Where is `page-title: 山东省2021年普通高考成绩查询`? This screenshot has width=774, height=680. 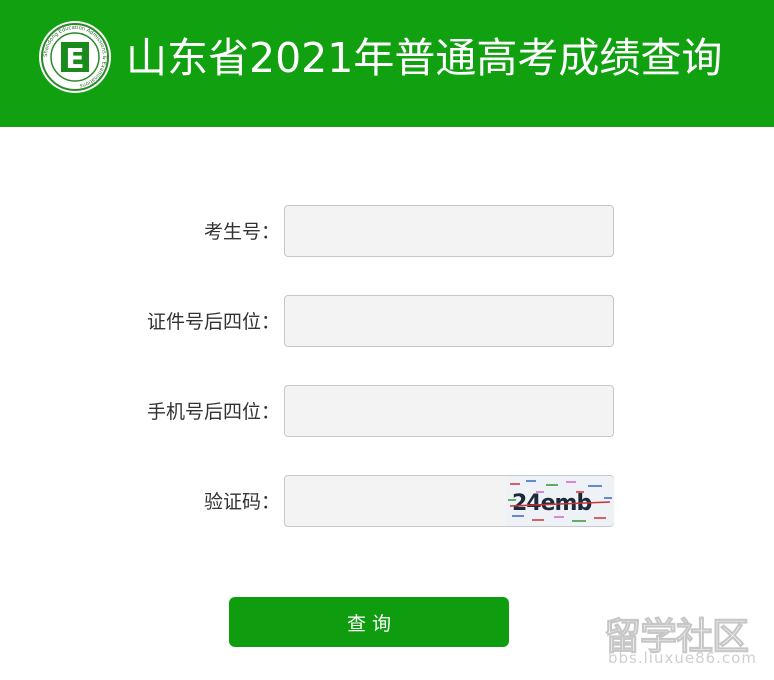
page-title: 山东省2021年普通高考成绩查询 is located at coordinates (424, 58).